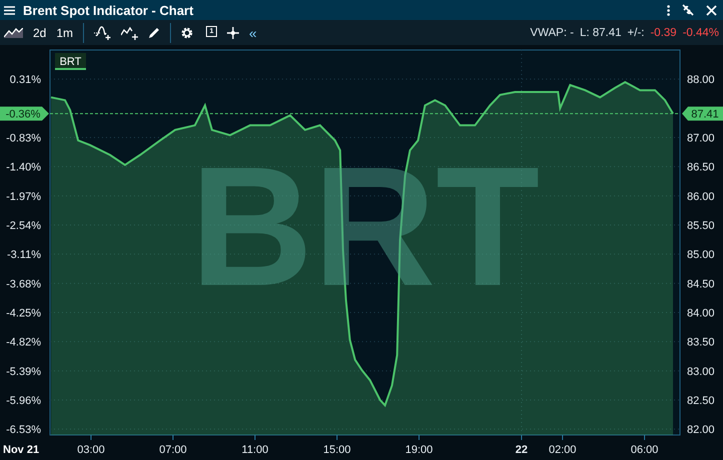  I want to click on price-axis-label: 86.50, so click(701, 168).